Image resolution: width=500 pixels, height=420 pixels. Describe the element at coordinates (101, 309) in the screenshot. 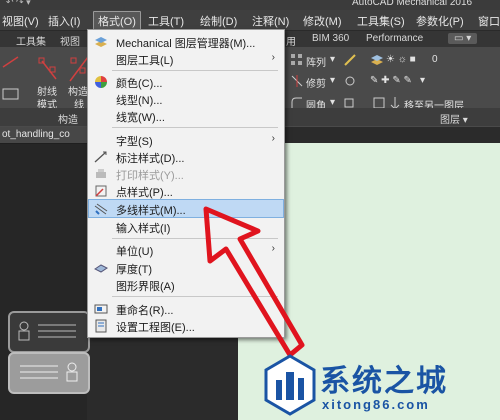

I see `rename-icon` at that location.